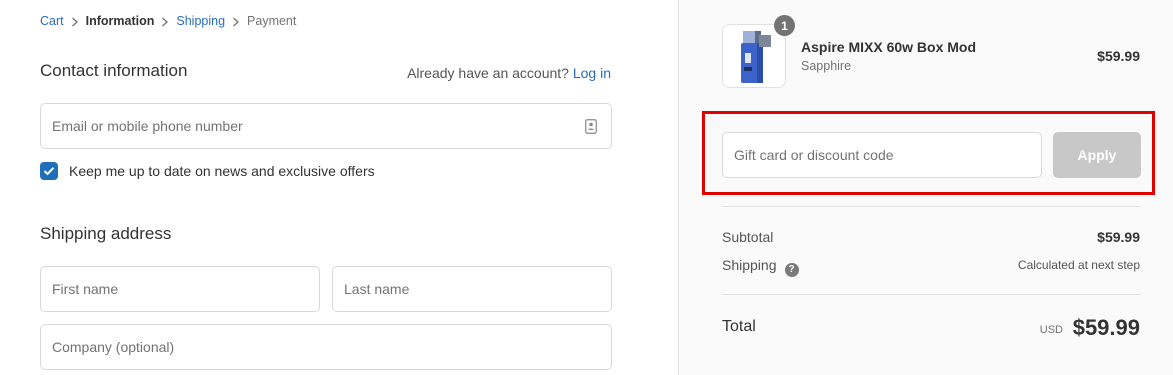  What do you see at coordinates (748, 237) in the screenshot?
I see `subtotal-label: Subtotal` at bounding box center [748, 237].